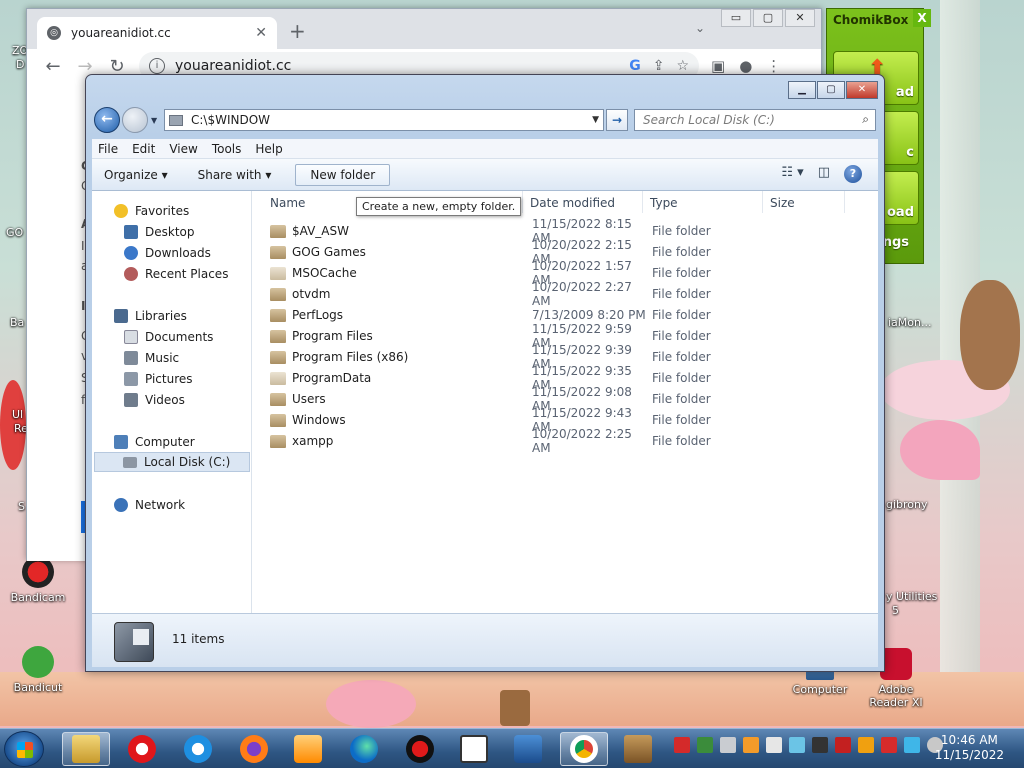 The height and width of the screenshot is (768, 1024). I want to click on search-input: Search Local Disk (C:) ⌕, so click(755, 120).